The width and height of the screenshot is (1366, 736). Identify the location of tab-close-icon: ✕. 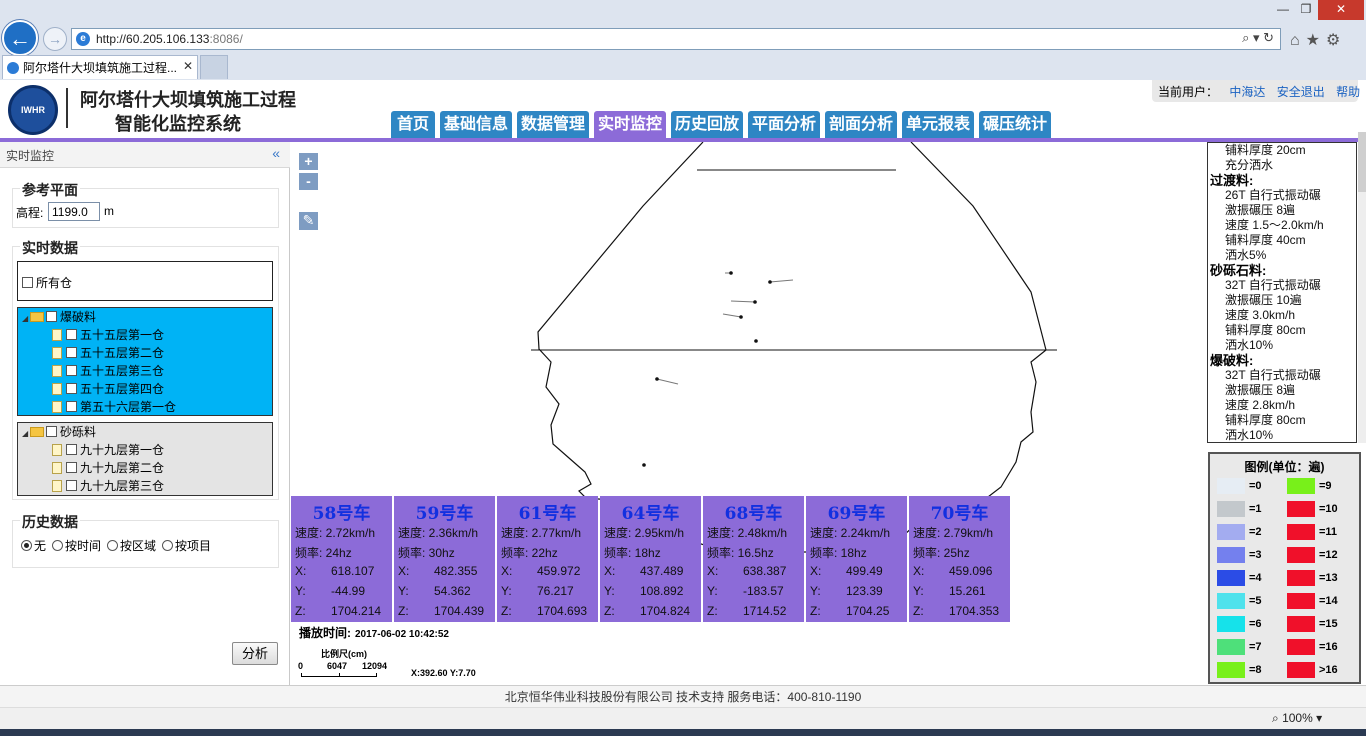
(188, 66).